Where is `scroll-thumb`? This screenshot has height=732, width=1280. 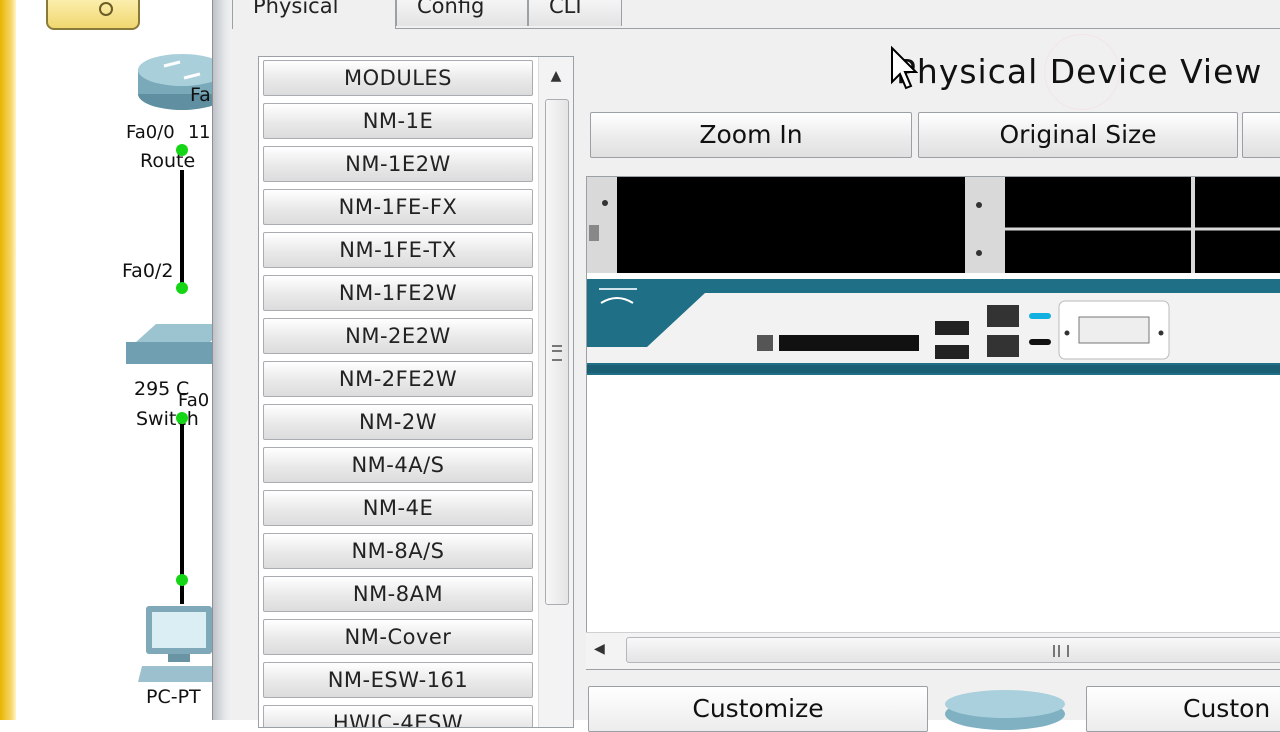 scroll-thumb is located at coordinates (557, 352).